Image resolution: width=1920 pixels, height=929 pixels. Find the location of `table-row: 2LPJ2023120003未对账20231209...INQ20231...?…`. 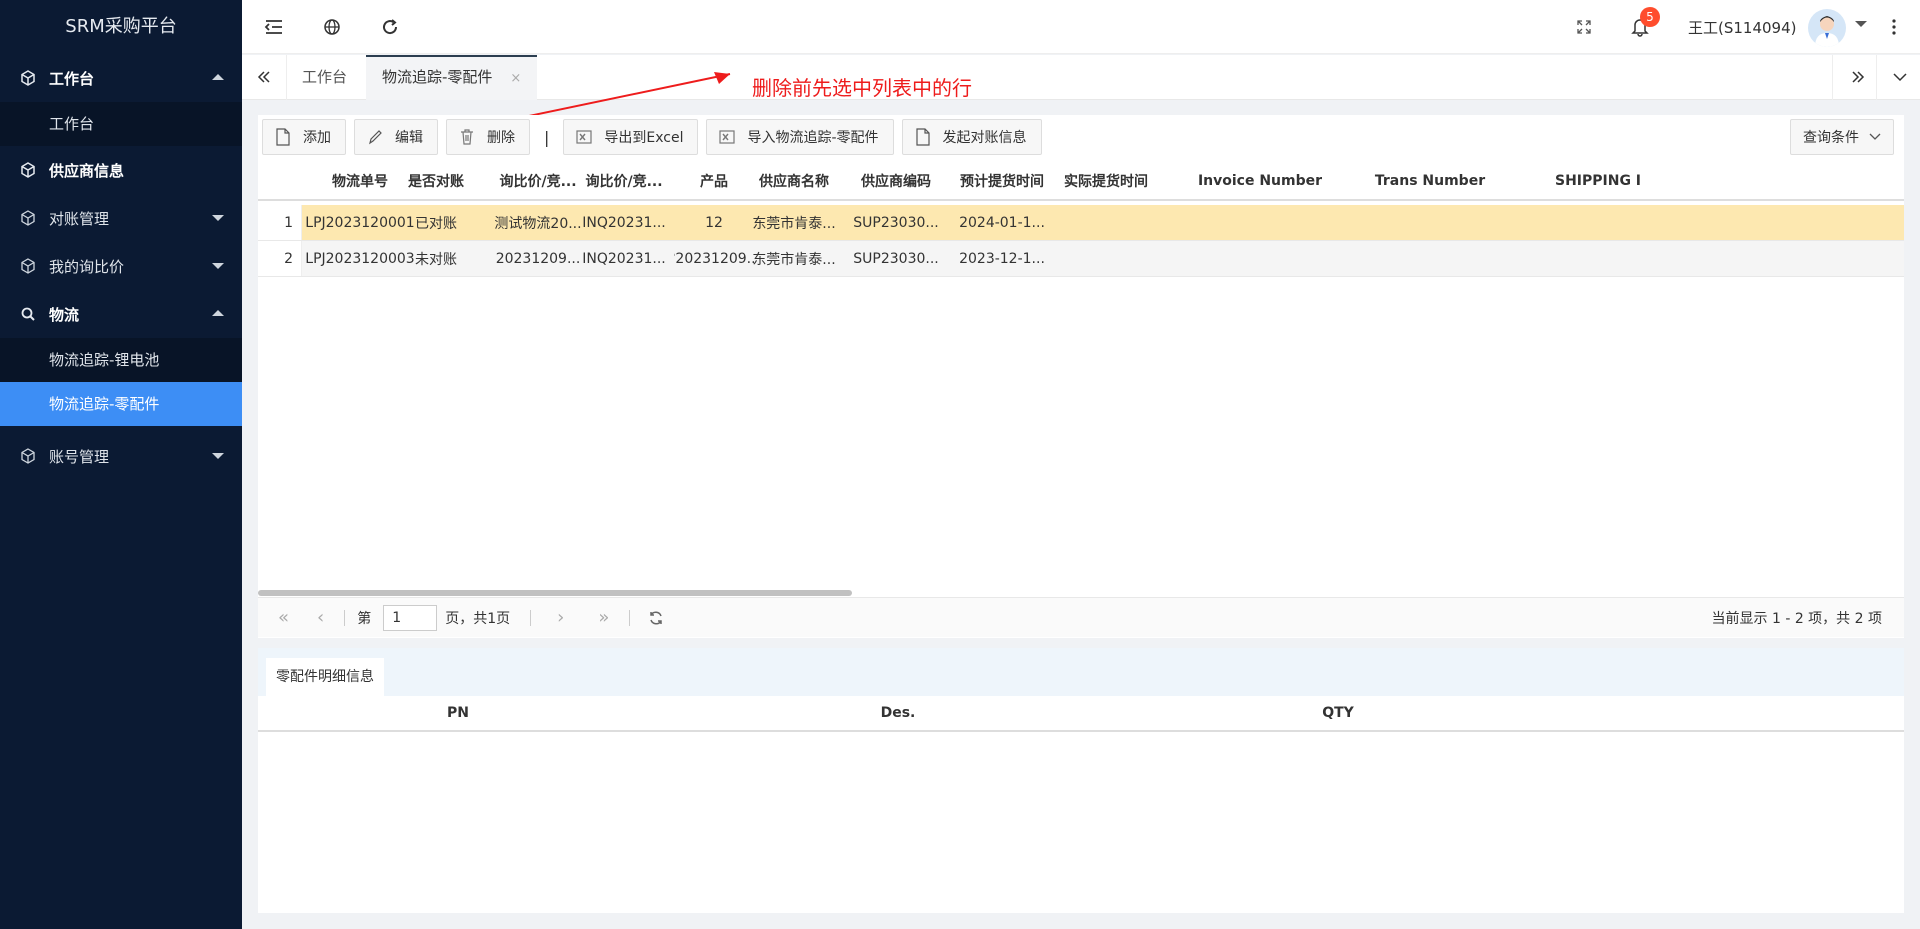

table-row: 2LPJ2023120003未对账20231209...INQ20231...?… is located at coordinates (1081, 259).